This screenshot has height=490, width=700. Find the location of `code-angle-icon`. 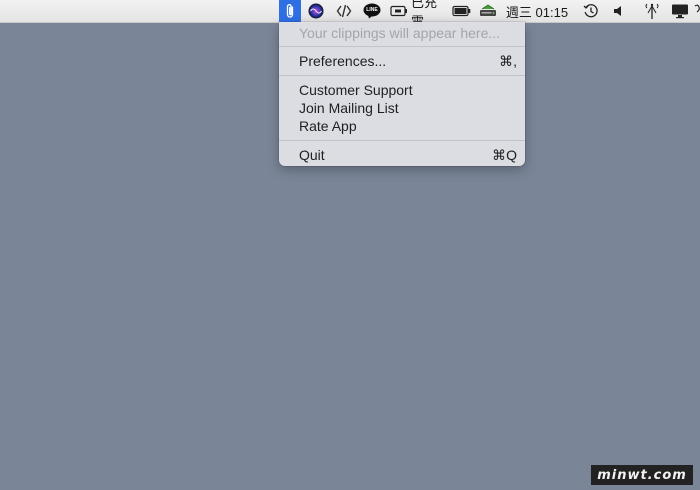

code-angle-icon is located at coordinates (344, 11).